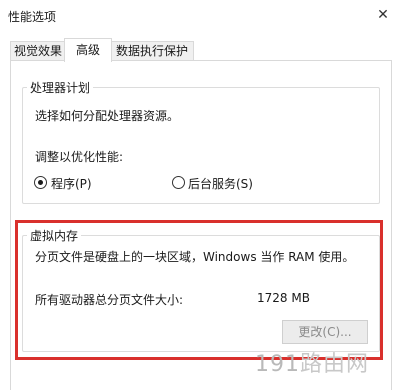 This screenshot has width=400, height=390. Describe the element at coordinates (178, 182) in the screenshot. I see `background-services-radio` at that location.